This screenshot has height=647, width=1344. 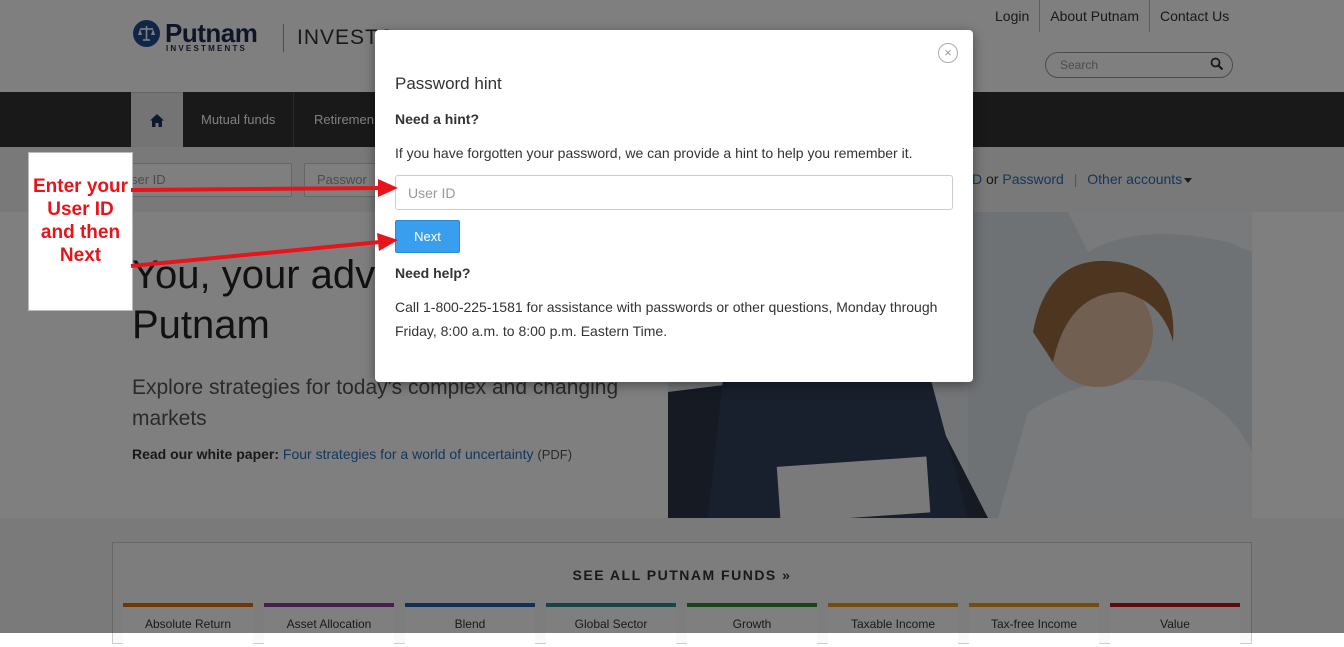 What do you see at coordinates (264, 250) in the screenshot?
I see `arrow-to-next-button` at bounding box center [264, 250].